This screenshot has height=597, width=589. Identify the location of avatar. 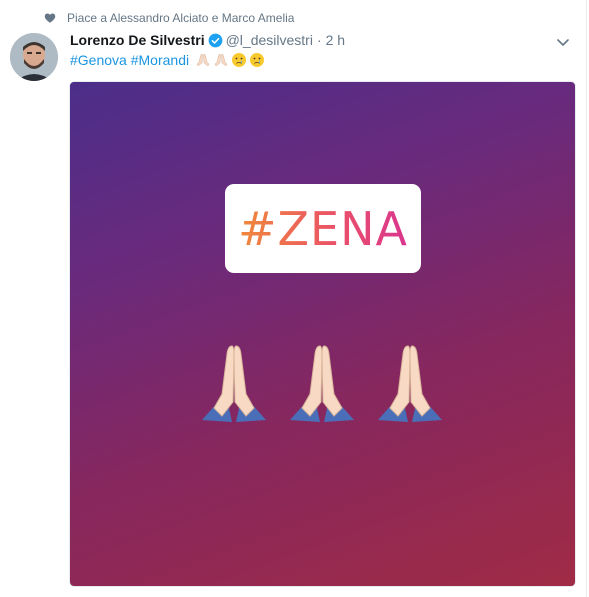
(34, 57).